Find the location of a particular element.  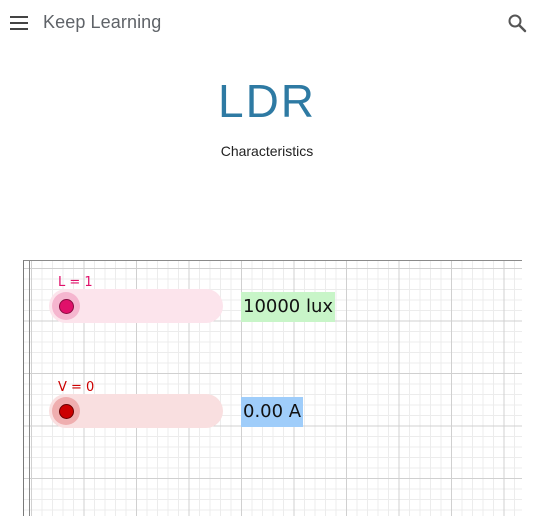

voltage-slider-knob is located at coordinates (66, 411).